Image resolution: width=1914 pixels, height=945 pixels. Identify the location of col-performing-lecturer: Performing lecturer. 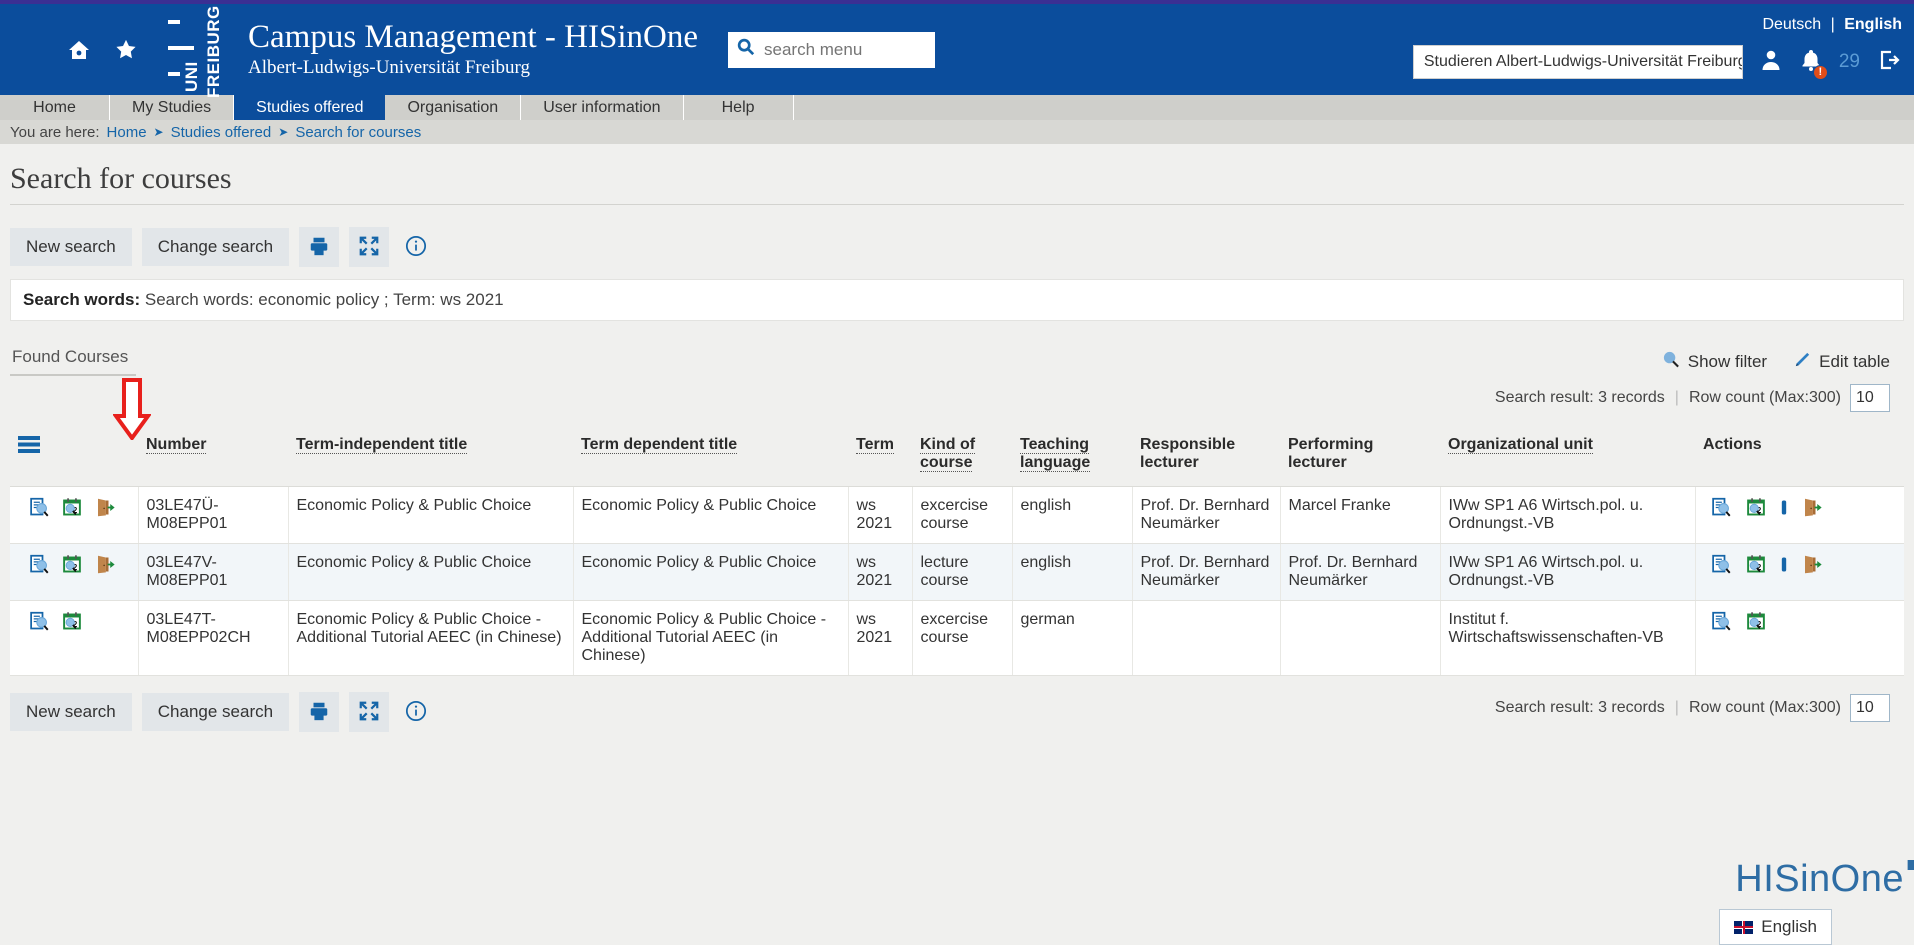
(1360, 455).